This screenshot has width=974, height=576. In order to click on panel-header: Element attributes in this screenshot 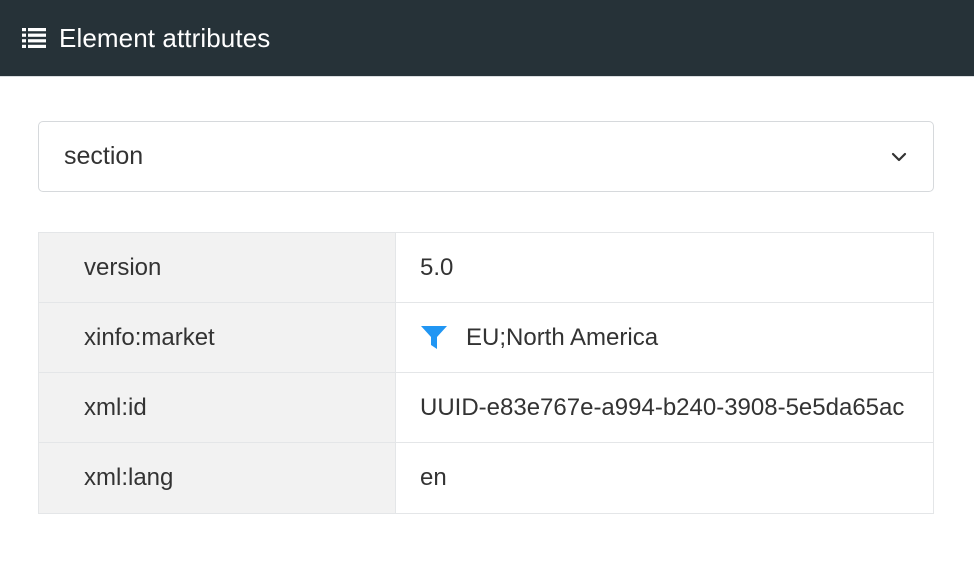, I will do `click(487, 38)`.